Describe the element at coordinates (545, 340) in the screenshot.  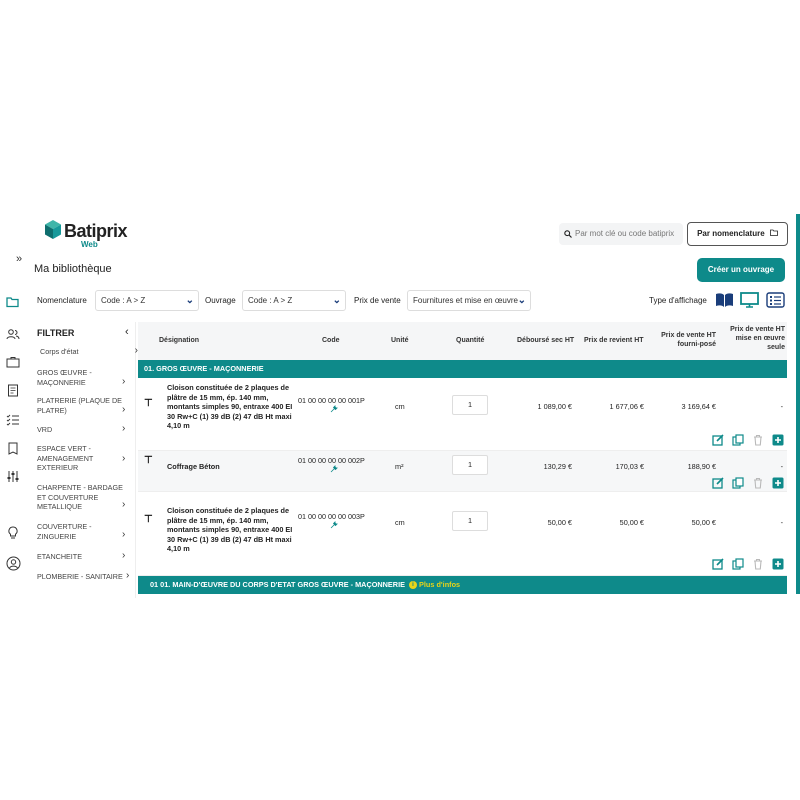
I see `col-debourse: Déboursé sec HT` at that location.